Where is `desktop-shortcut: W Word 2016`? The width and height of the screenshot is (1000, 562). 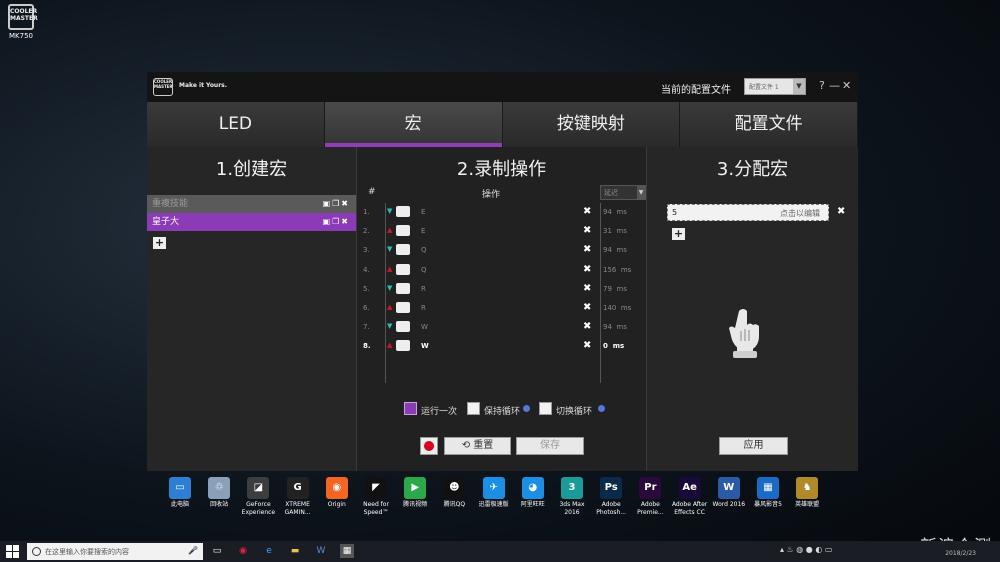 desktop-shortcut: W Word 2016 is located at coordinates (729, 491).